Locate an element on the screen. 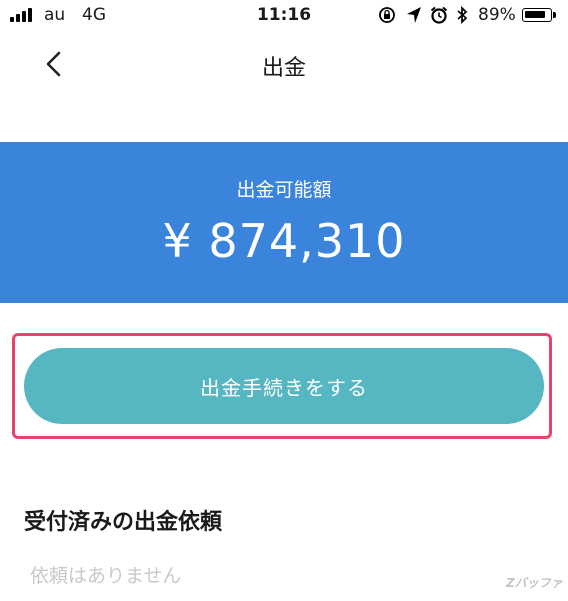 This screenshot has height=601, width=568. rotation-lock-icon is located at coordinates (387, 15).